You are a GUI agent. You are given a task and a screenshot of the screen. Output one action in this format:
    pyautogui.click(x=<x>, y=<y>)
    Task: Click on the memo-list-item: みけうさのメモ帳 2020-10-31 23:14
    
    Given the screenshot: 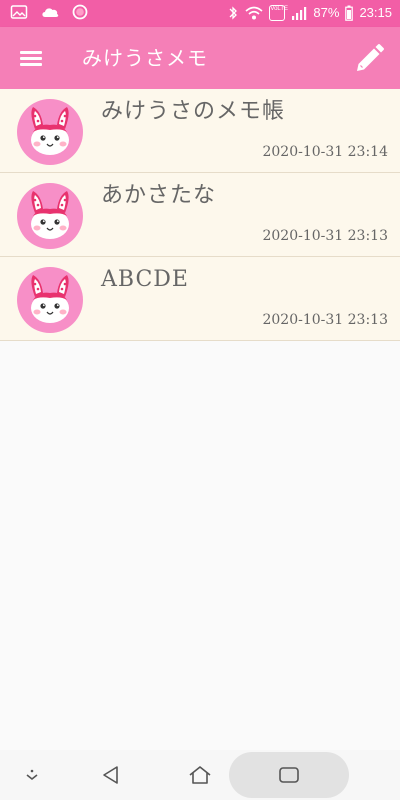 What is the action you would take?
    pyautogui.click(x=200, y=131)
    